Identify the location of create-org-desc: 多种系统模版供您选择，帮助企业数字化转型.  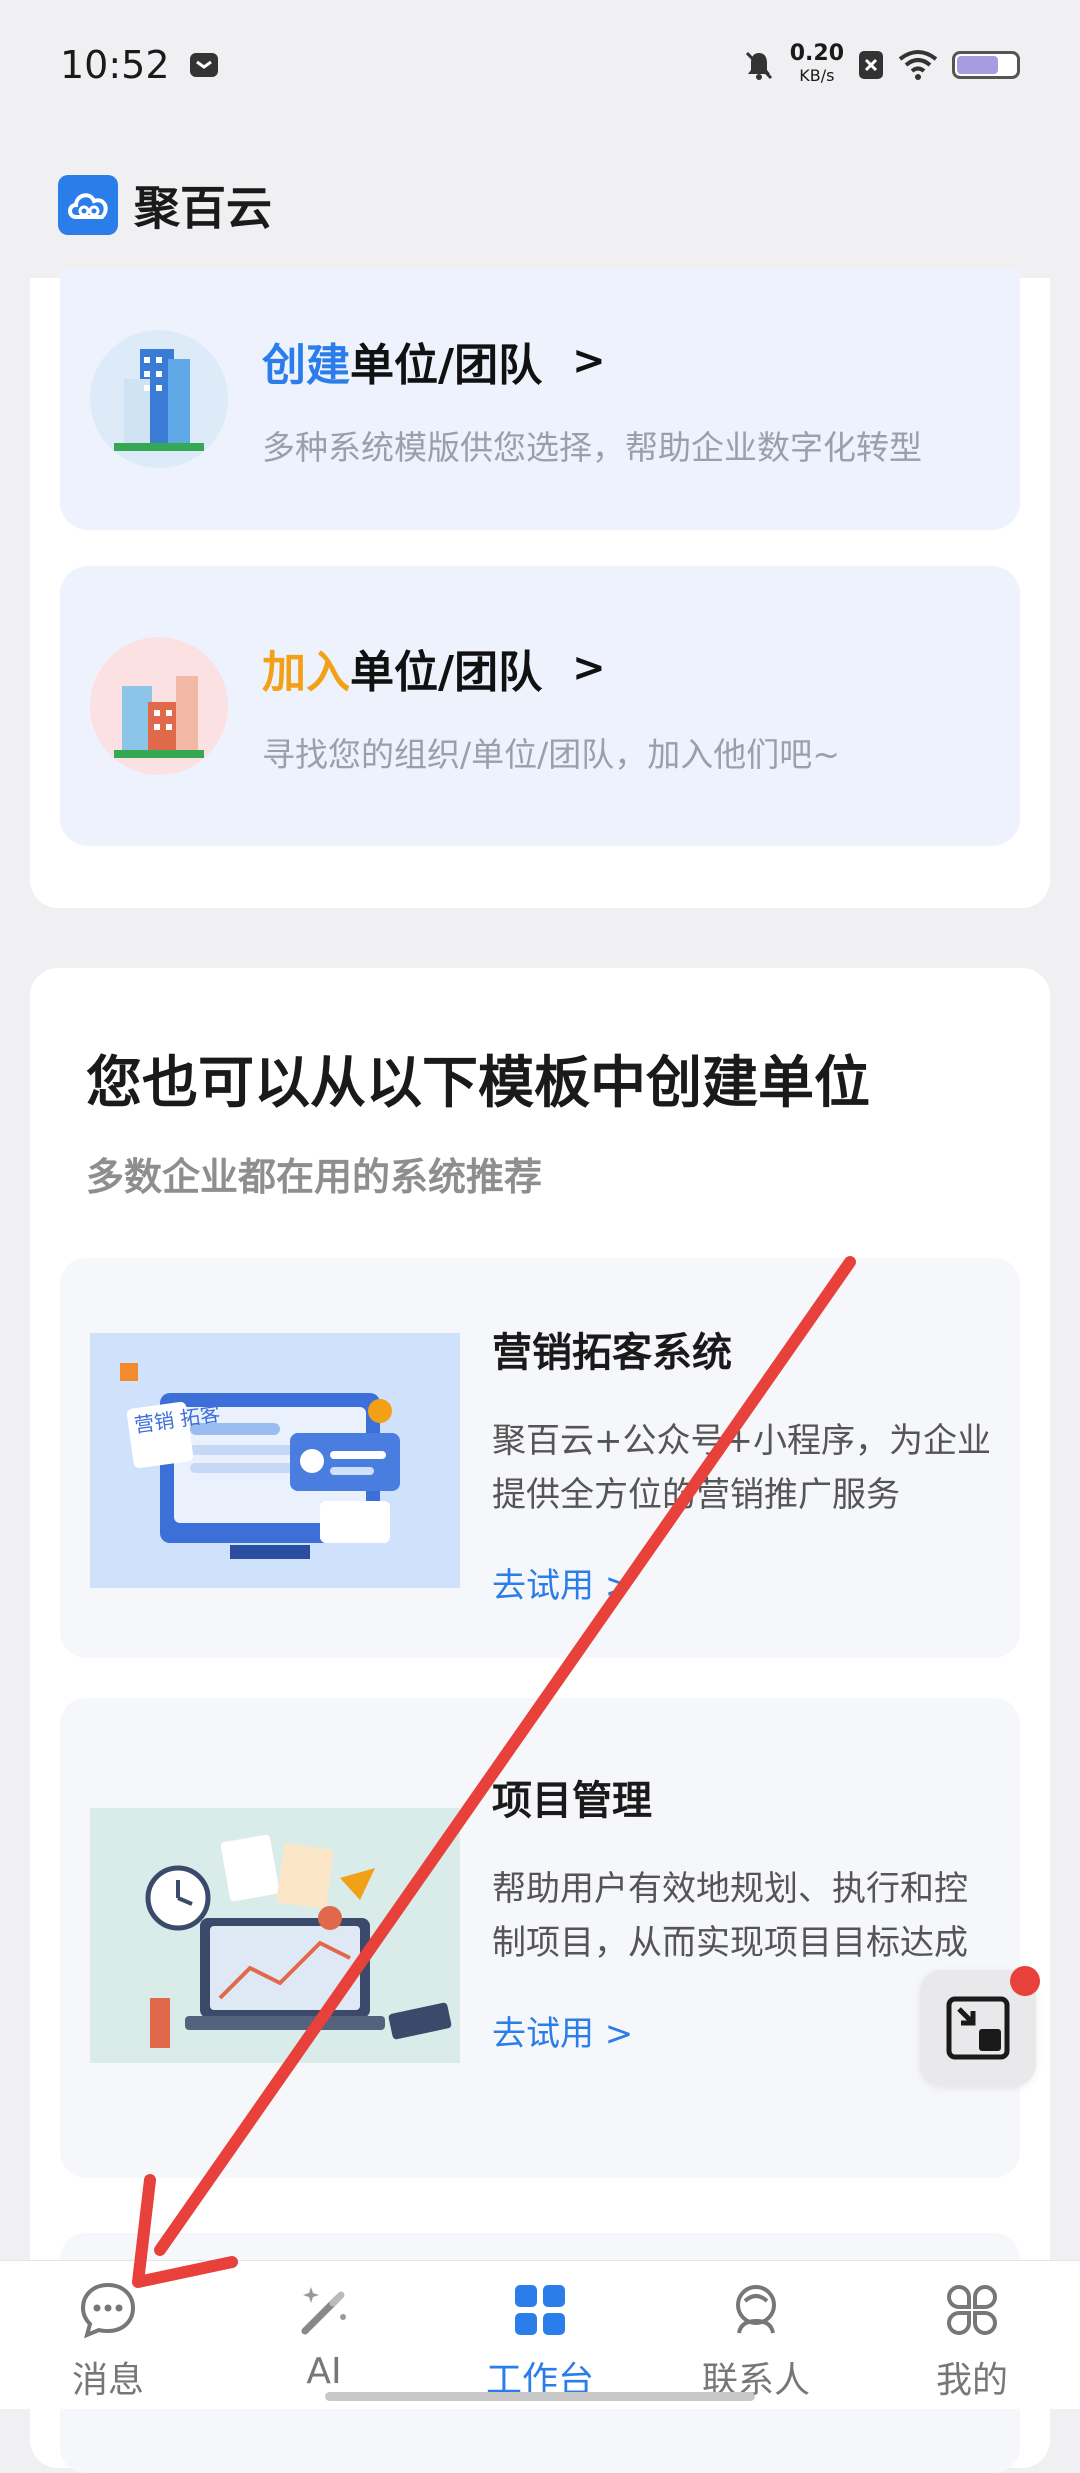
(592, 447).